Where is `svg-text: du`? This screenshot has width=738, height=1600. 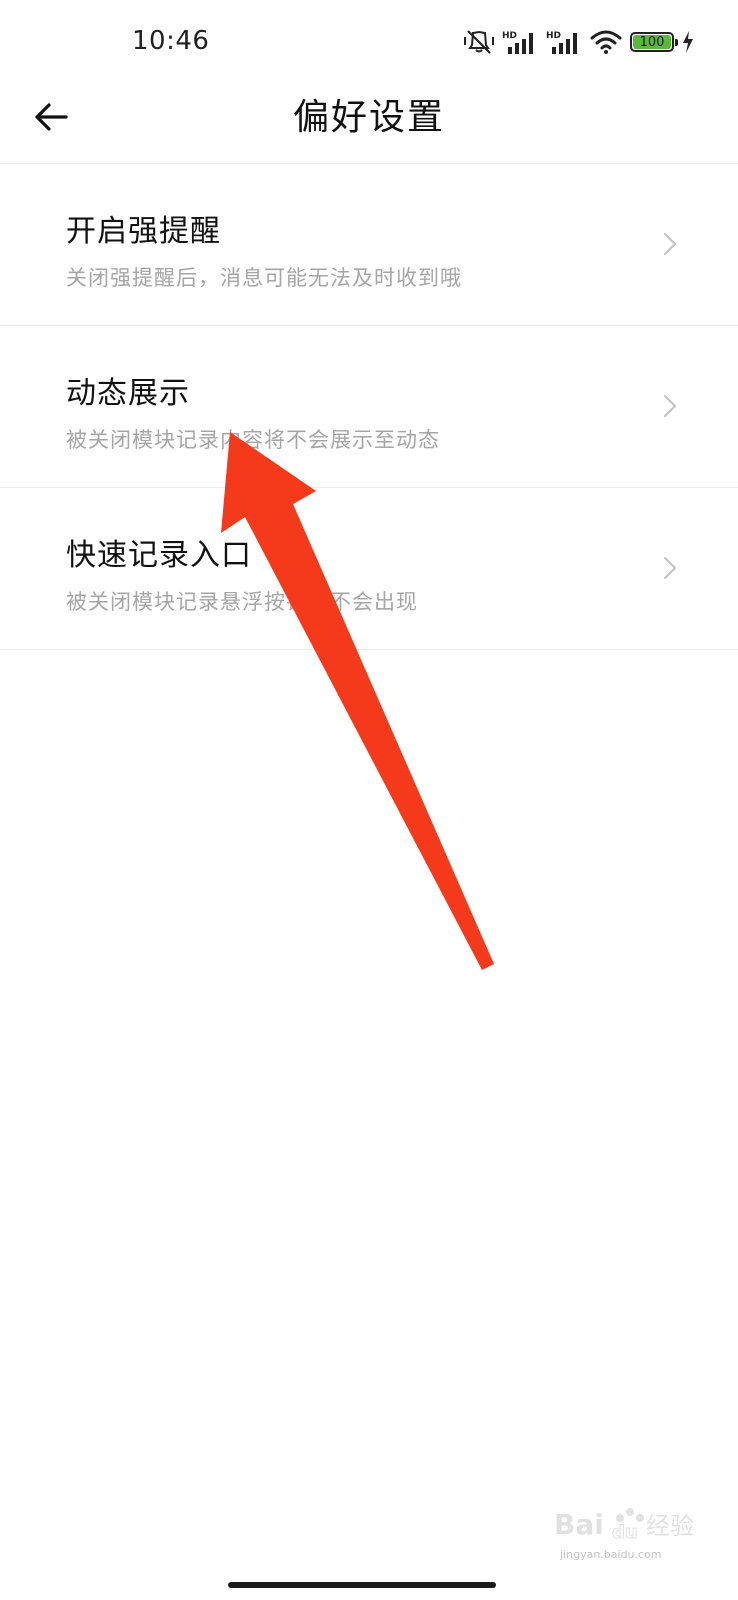 svg-text: du is located at coordinates (625, 1532).